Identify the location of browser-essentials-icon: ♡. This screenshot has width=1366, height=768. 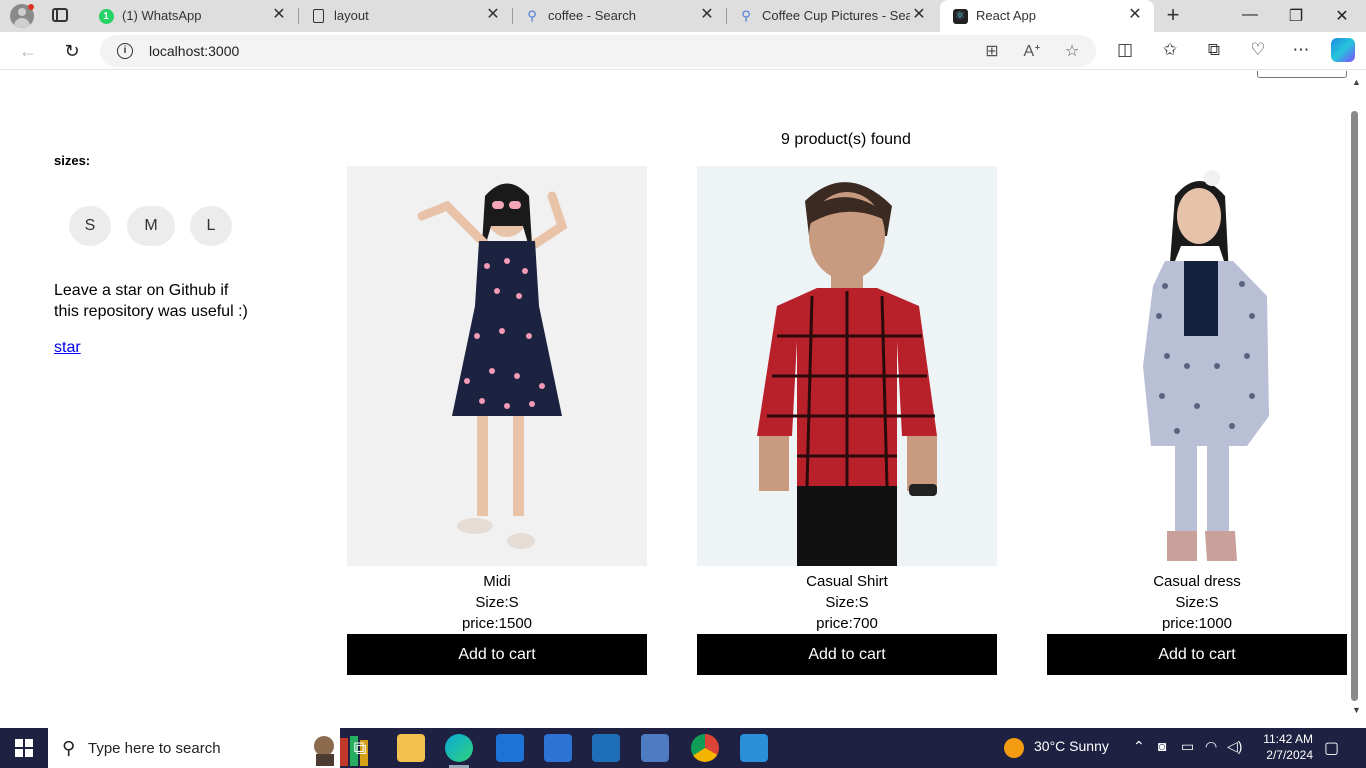
(1258, 50).